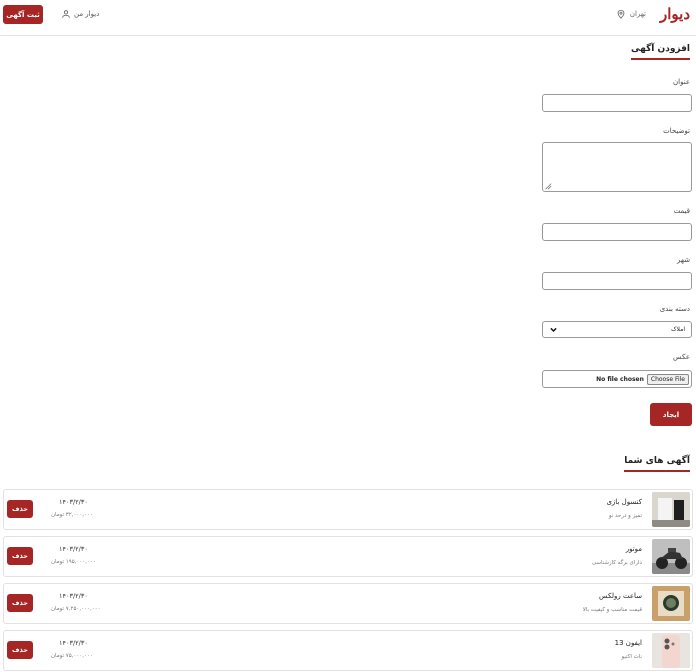 This screenshot has width=696, height=672. Describe the element at coordinates (683, 260) in the screenshot. I see `city-field-label: شهر` at that location.